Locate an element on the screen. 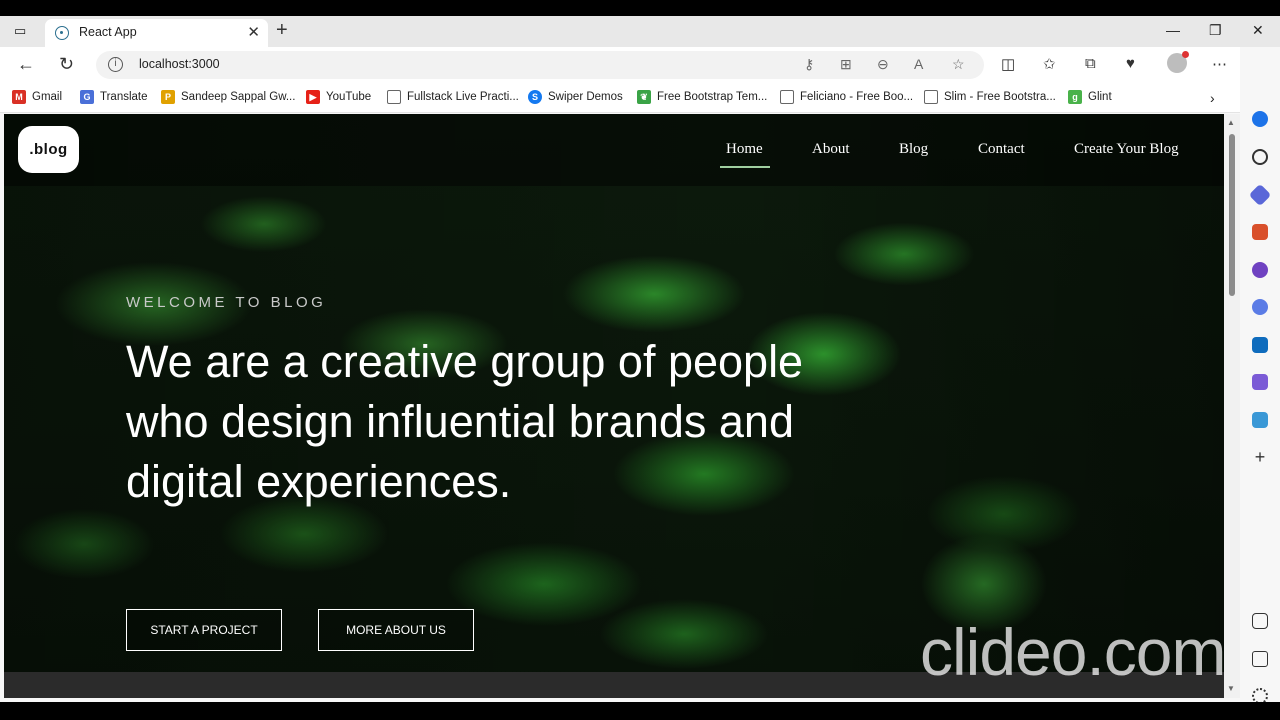 The image size is (1280, 720). minimize-icon: — is located at coordinates (1173, 30).